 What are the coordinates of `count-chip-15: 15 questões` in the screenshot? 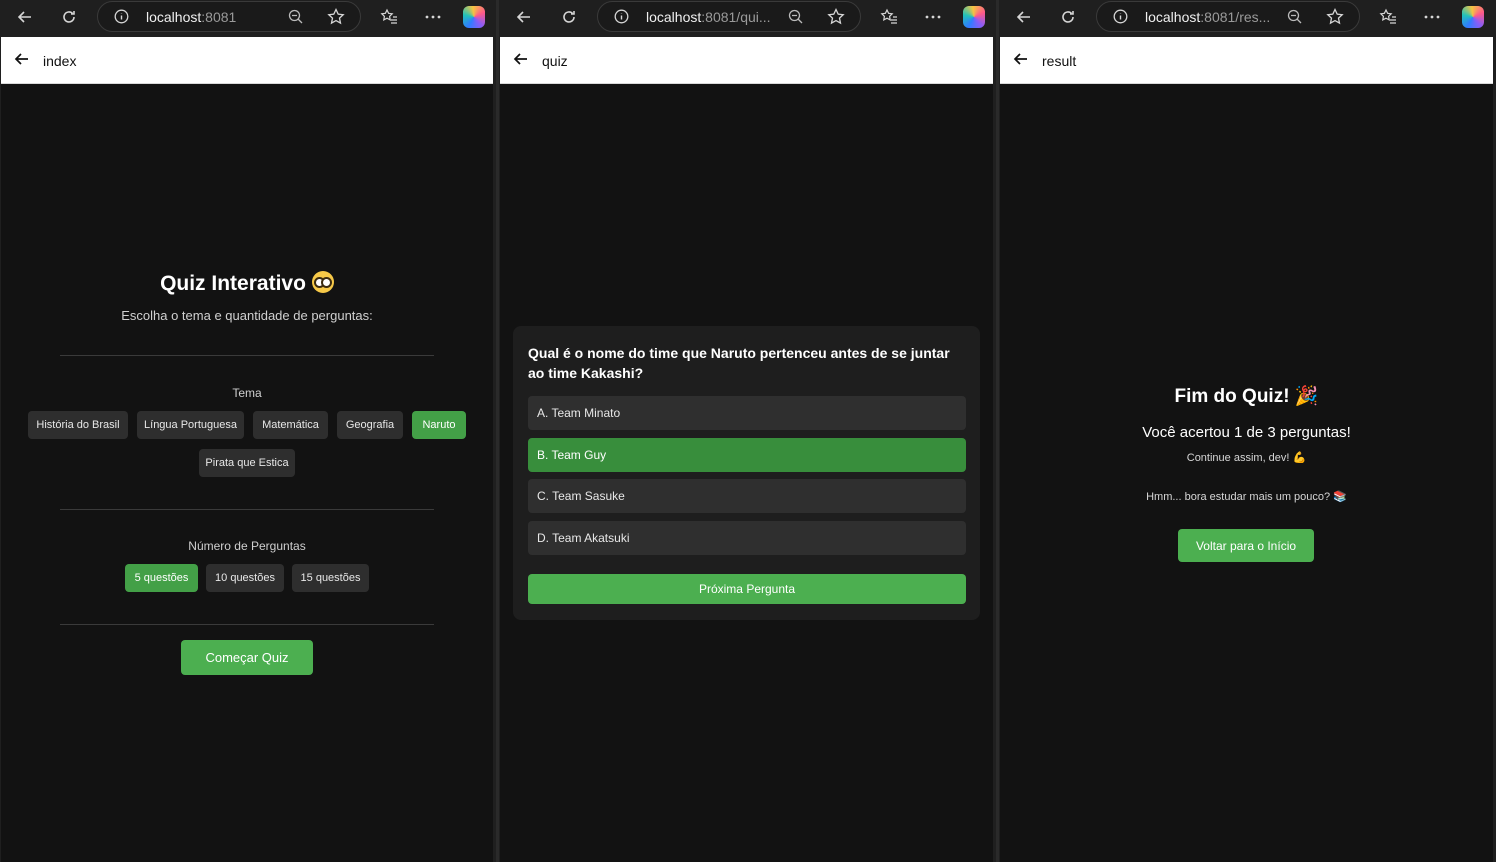 It's located at (330, 578).